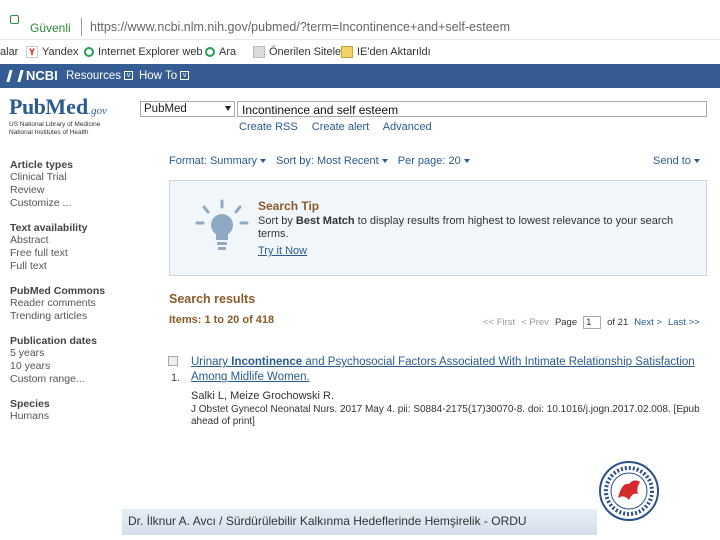 The width and height of the screenshot is (720, 540). What do you see at coordinates (50, 28) in the screenshot?
I see `secure-label: Güvenli` at bounding box center [50, 28].